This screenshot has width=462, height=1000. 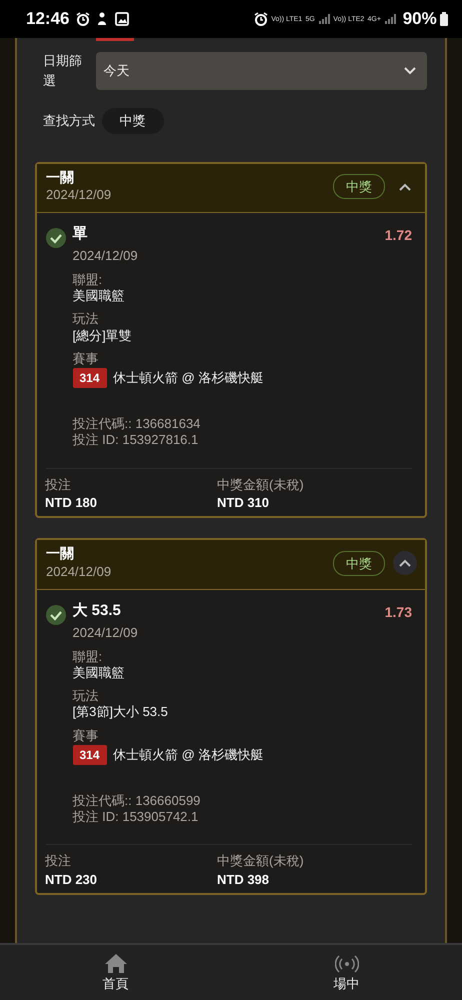 I want to click on odds-value: 1.73, so click(x=398, y=612).